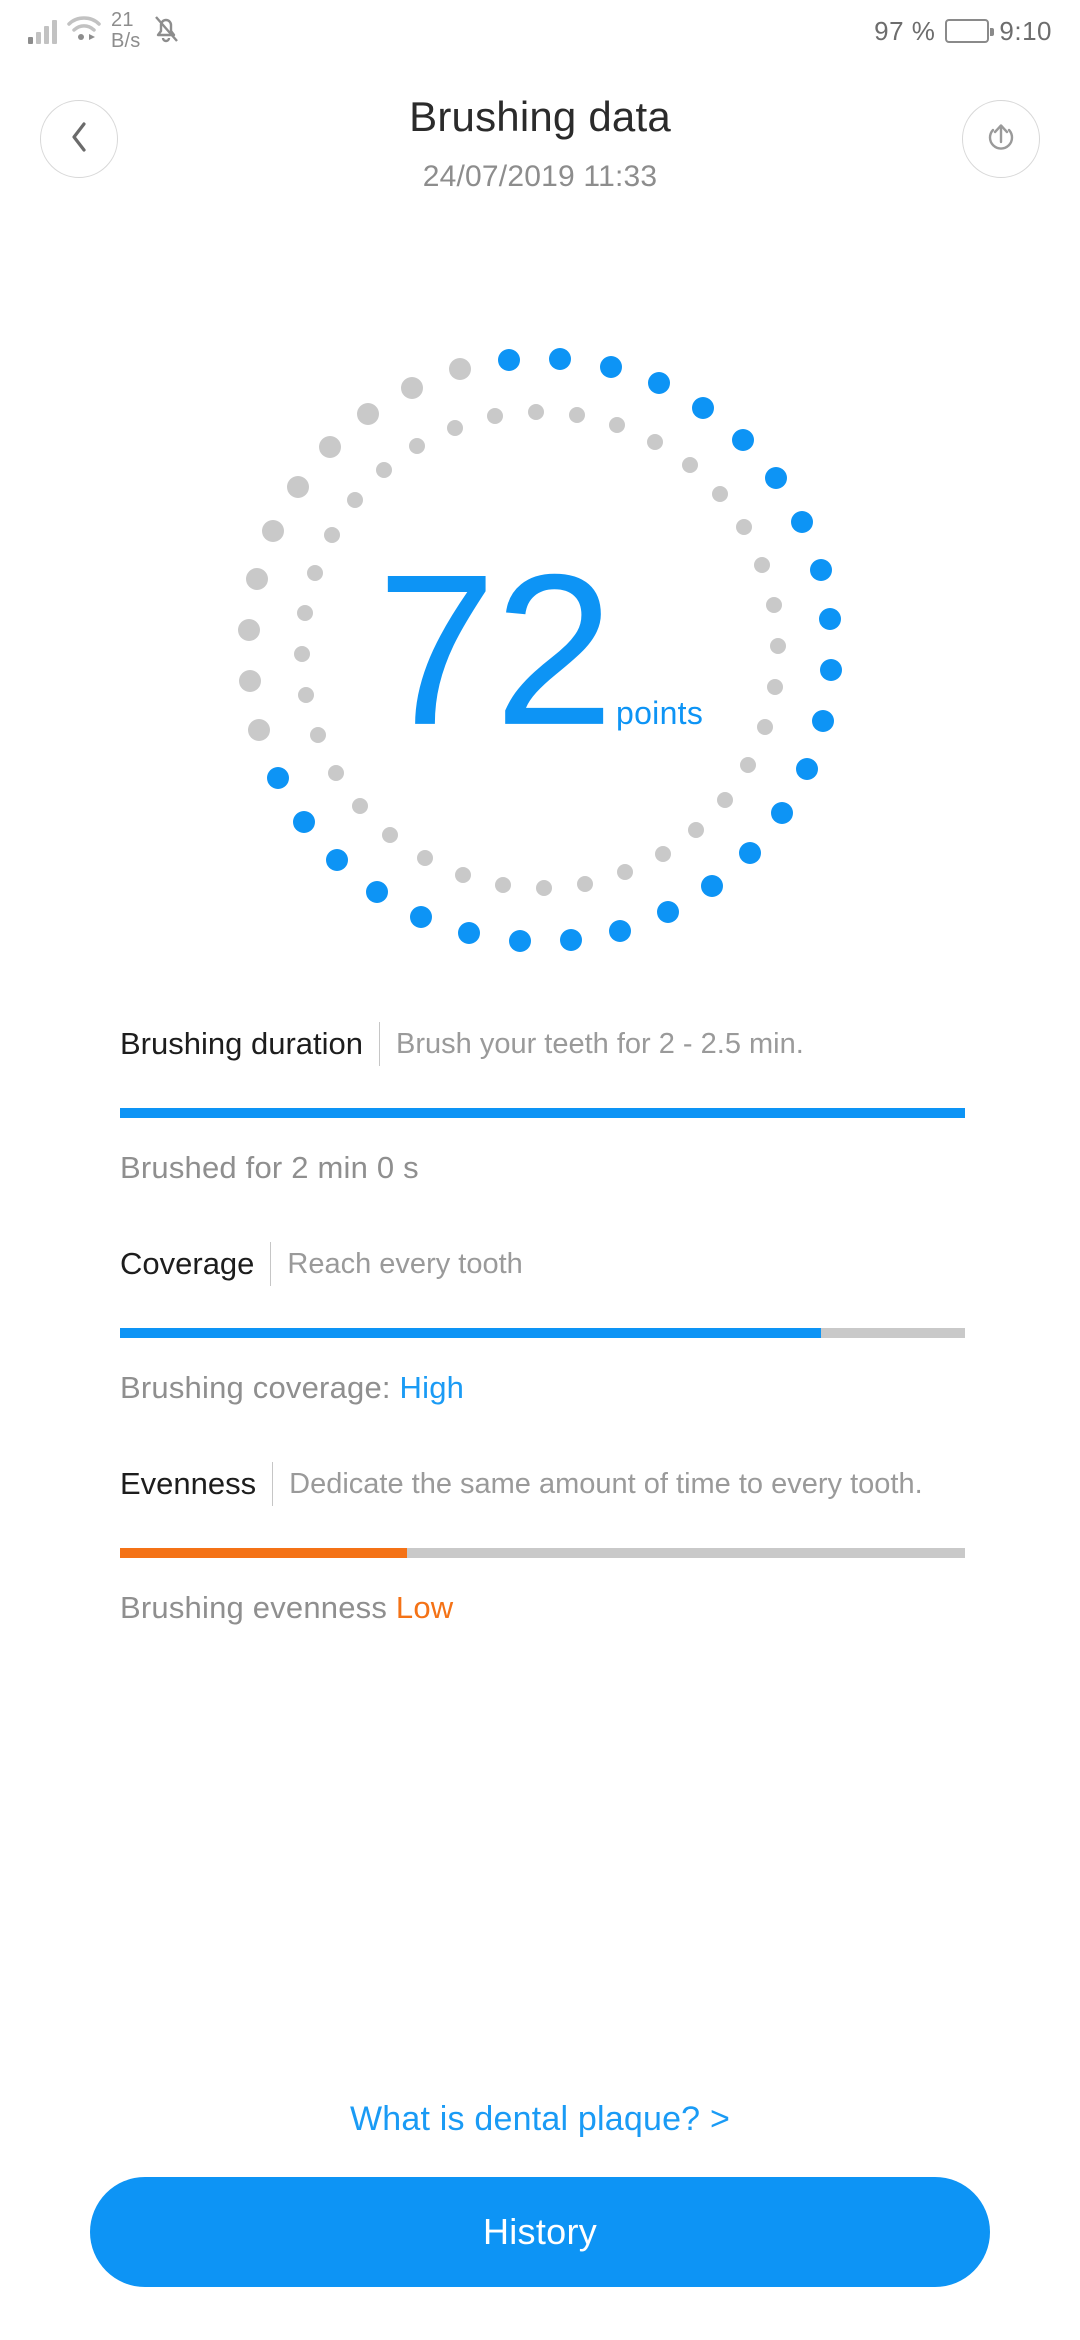  Describe the element at coordinates (542, 1264) in the screenshot. I see `metric-header: Coverage Reach every tooth` at that location.